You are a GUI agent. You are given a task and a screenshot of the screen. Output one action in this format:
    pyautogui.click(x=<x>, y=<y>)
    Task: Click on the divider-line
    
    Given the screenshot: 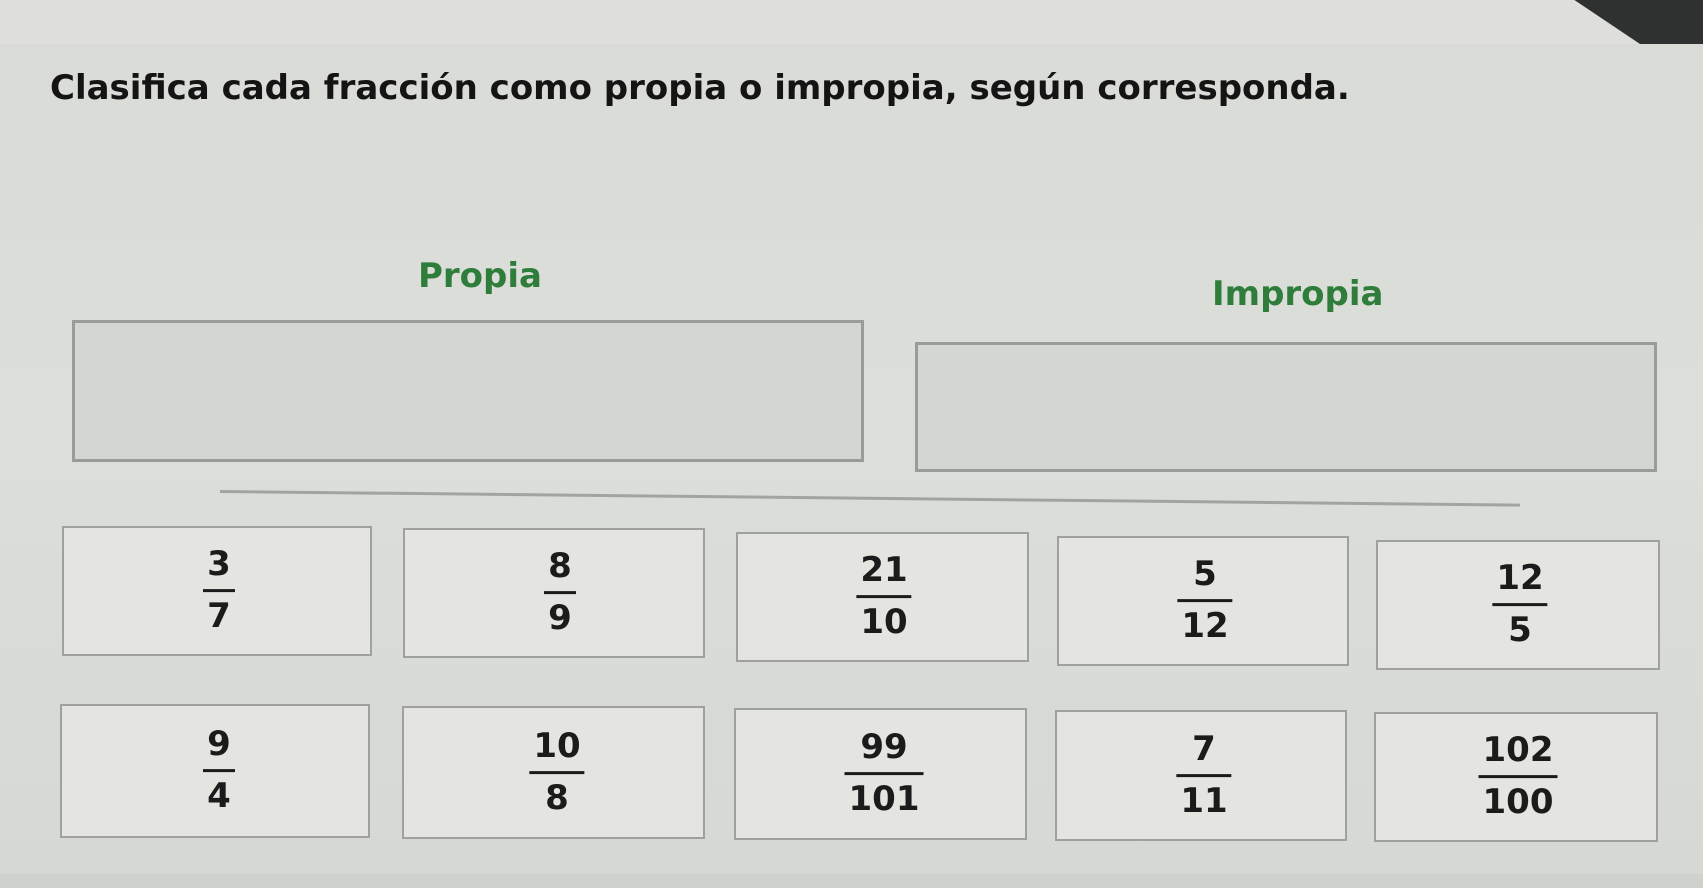 What is the action you would take?
    pyautogui.click(x=869, y=498)
    